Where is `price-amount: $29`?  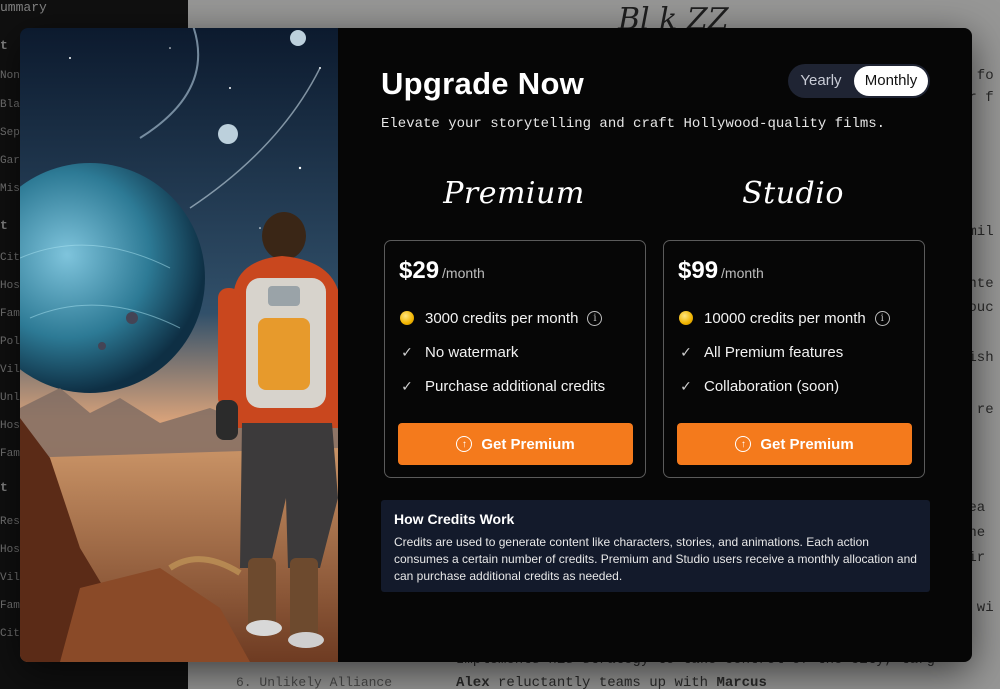
price-amount: $29 is located at coordinates (419, 270).